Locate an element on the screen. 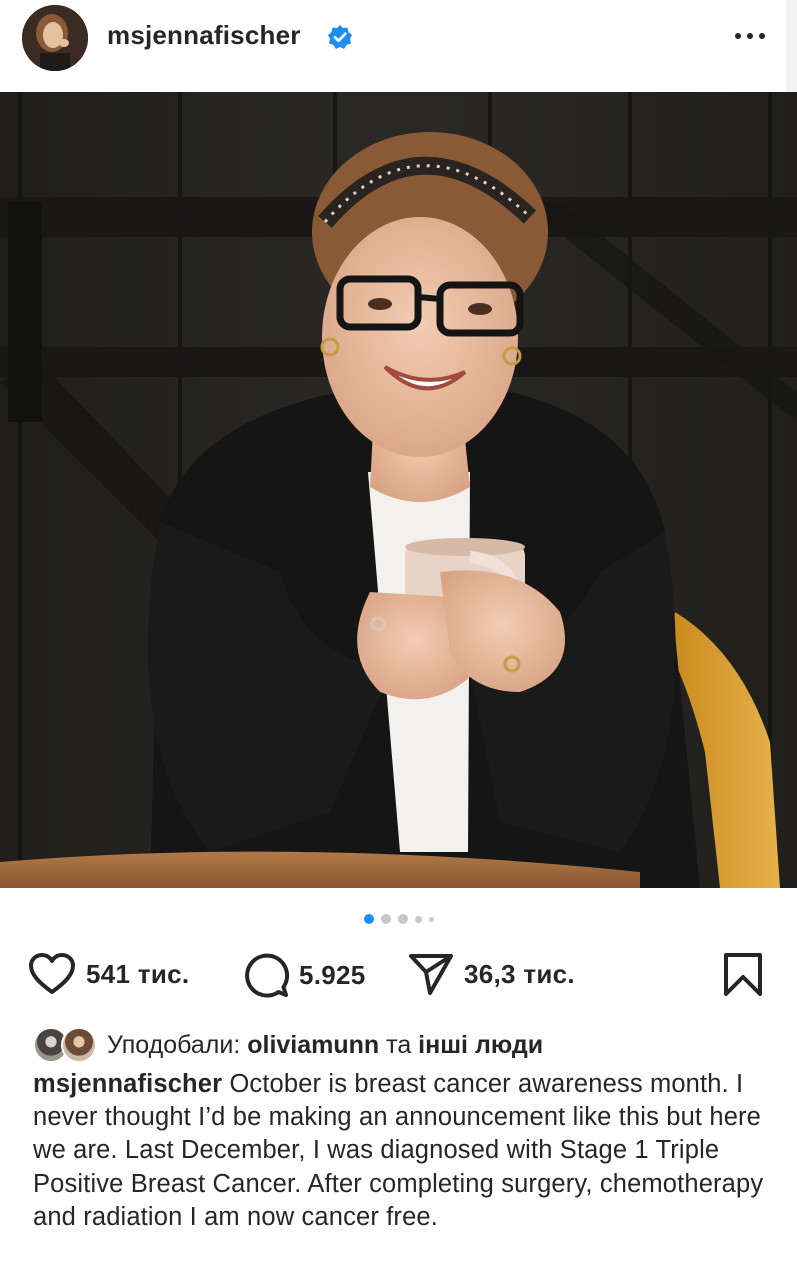 The width and height of the screenshot is (797, 1280). post-header: msjennafischer is located at coordinates (398, 46).